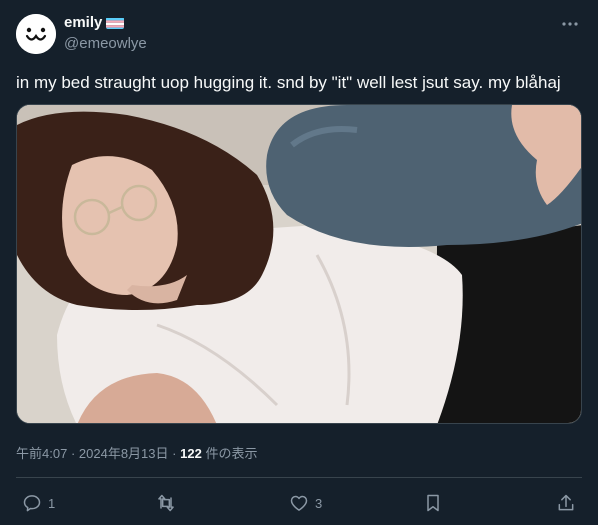  I want to click on retweet-button, so click(169, 503).